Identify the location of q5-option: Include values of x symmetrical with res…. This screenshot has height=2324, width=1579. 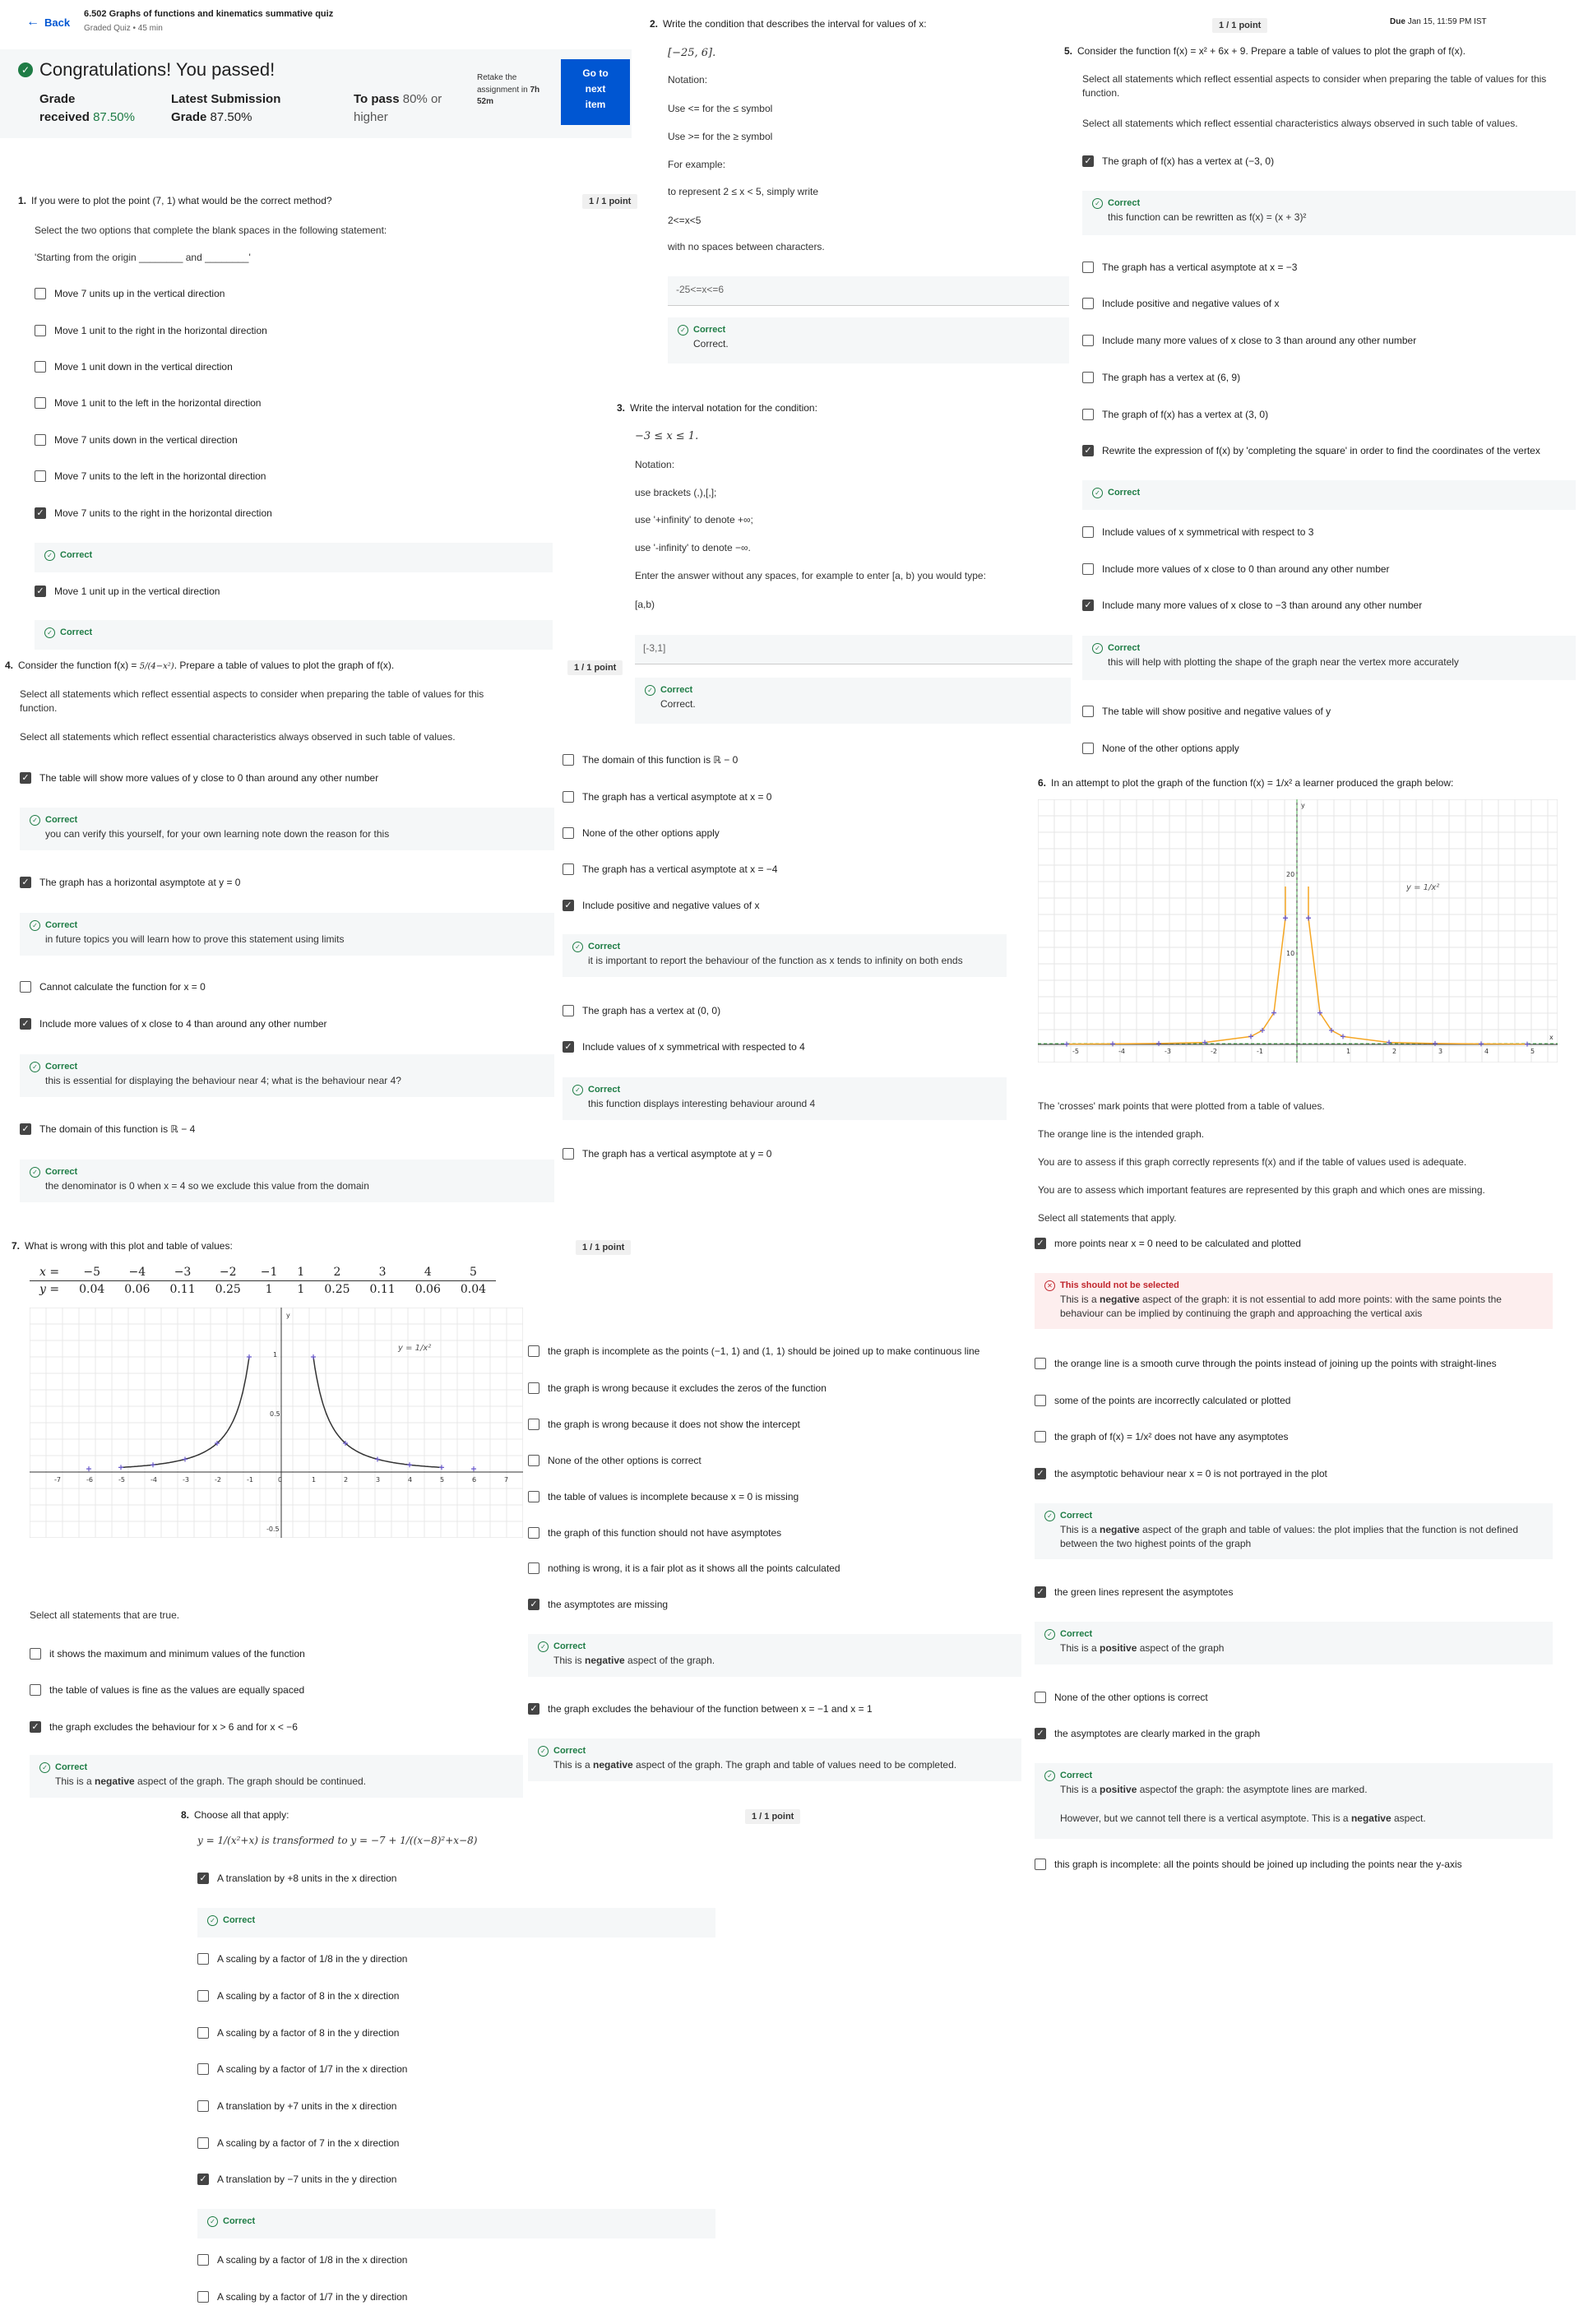
(1198, 532).